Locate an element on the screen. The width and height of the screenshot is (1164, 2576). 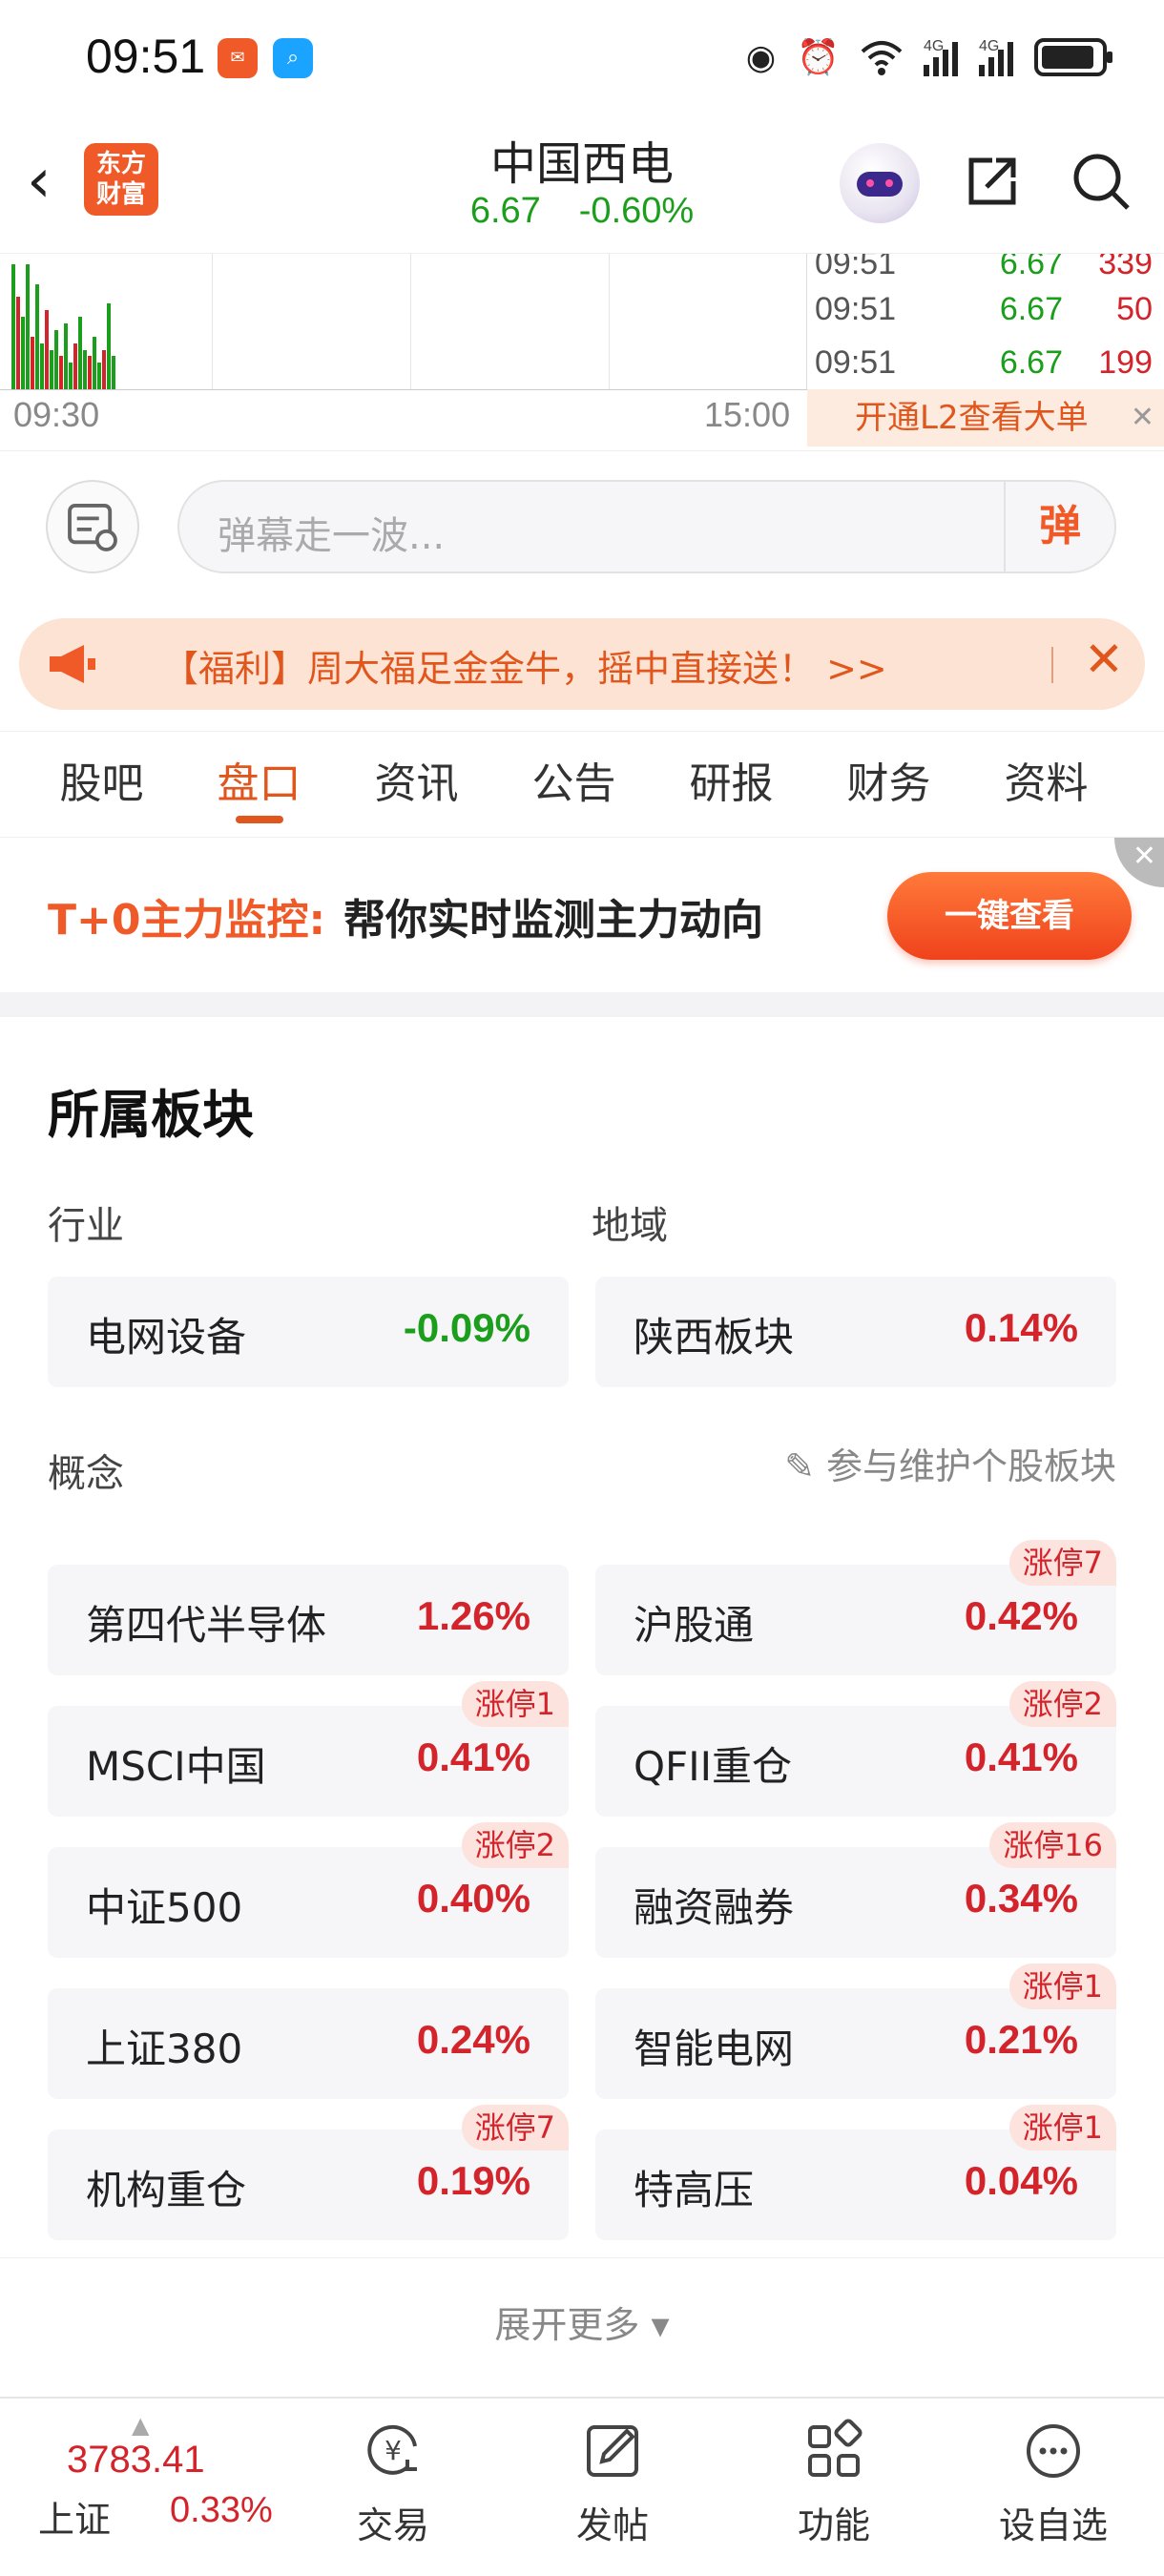
share-icon is located at coordinates (993, 181).